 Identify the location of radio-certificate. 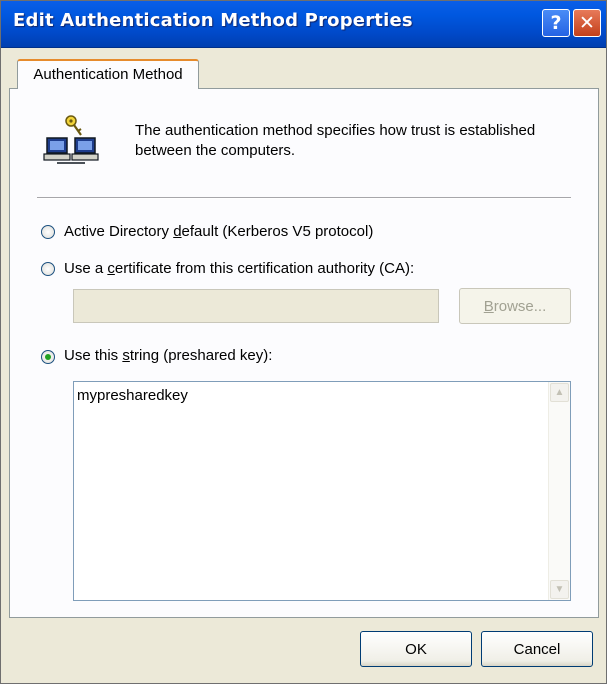
(48, 269).